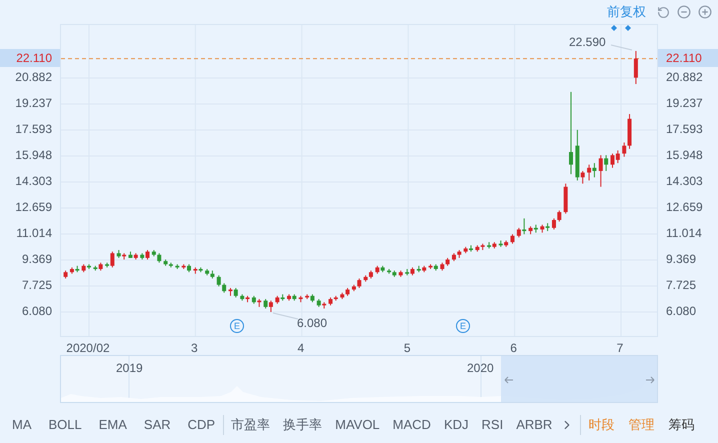  What do you see at coordinates (407, 348) in the screenshot?
I see `date-label: 5` at bounding box center [407, 348].